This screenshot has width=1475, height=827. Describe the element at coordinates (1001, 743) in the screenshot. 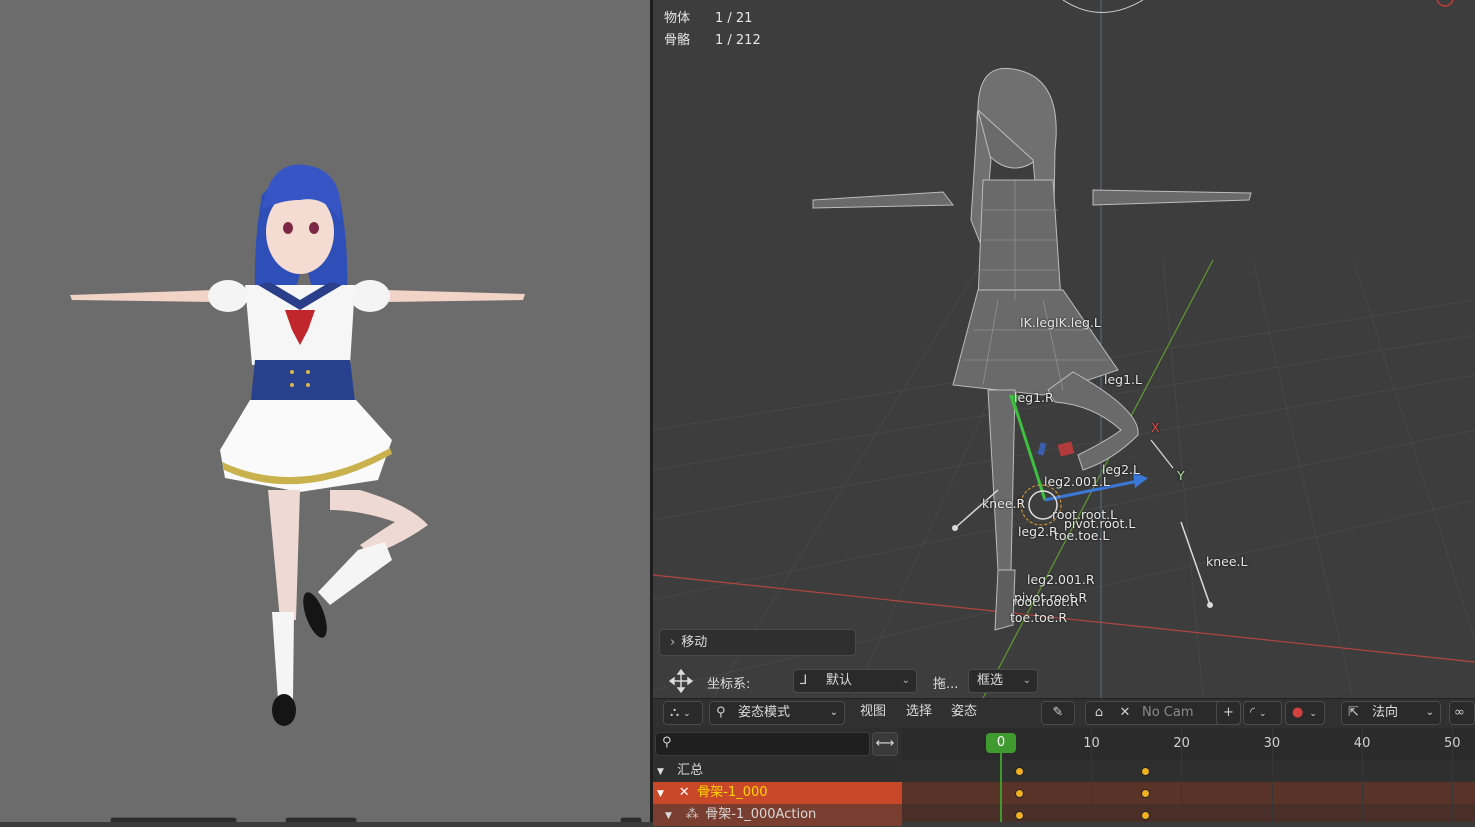

I see `current-frame-indicator: 0` at that location.